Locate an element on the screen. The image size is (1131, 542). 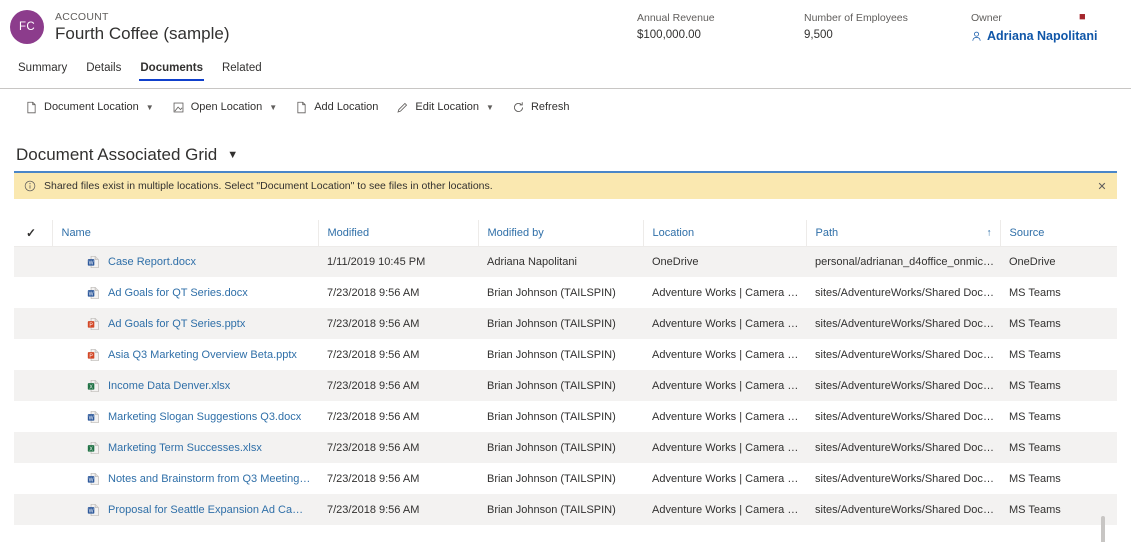
tab-related: Related is located at coordinates (242, 71).